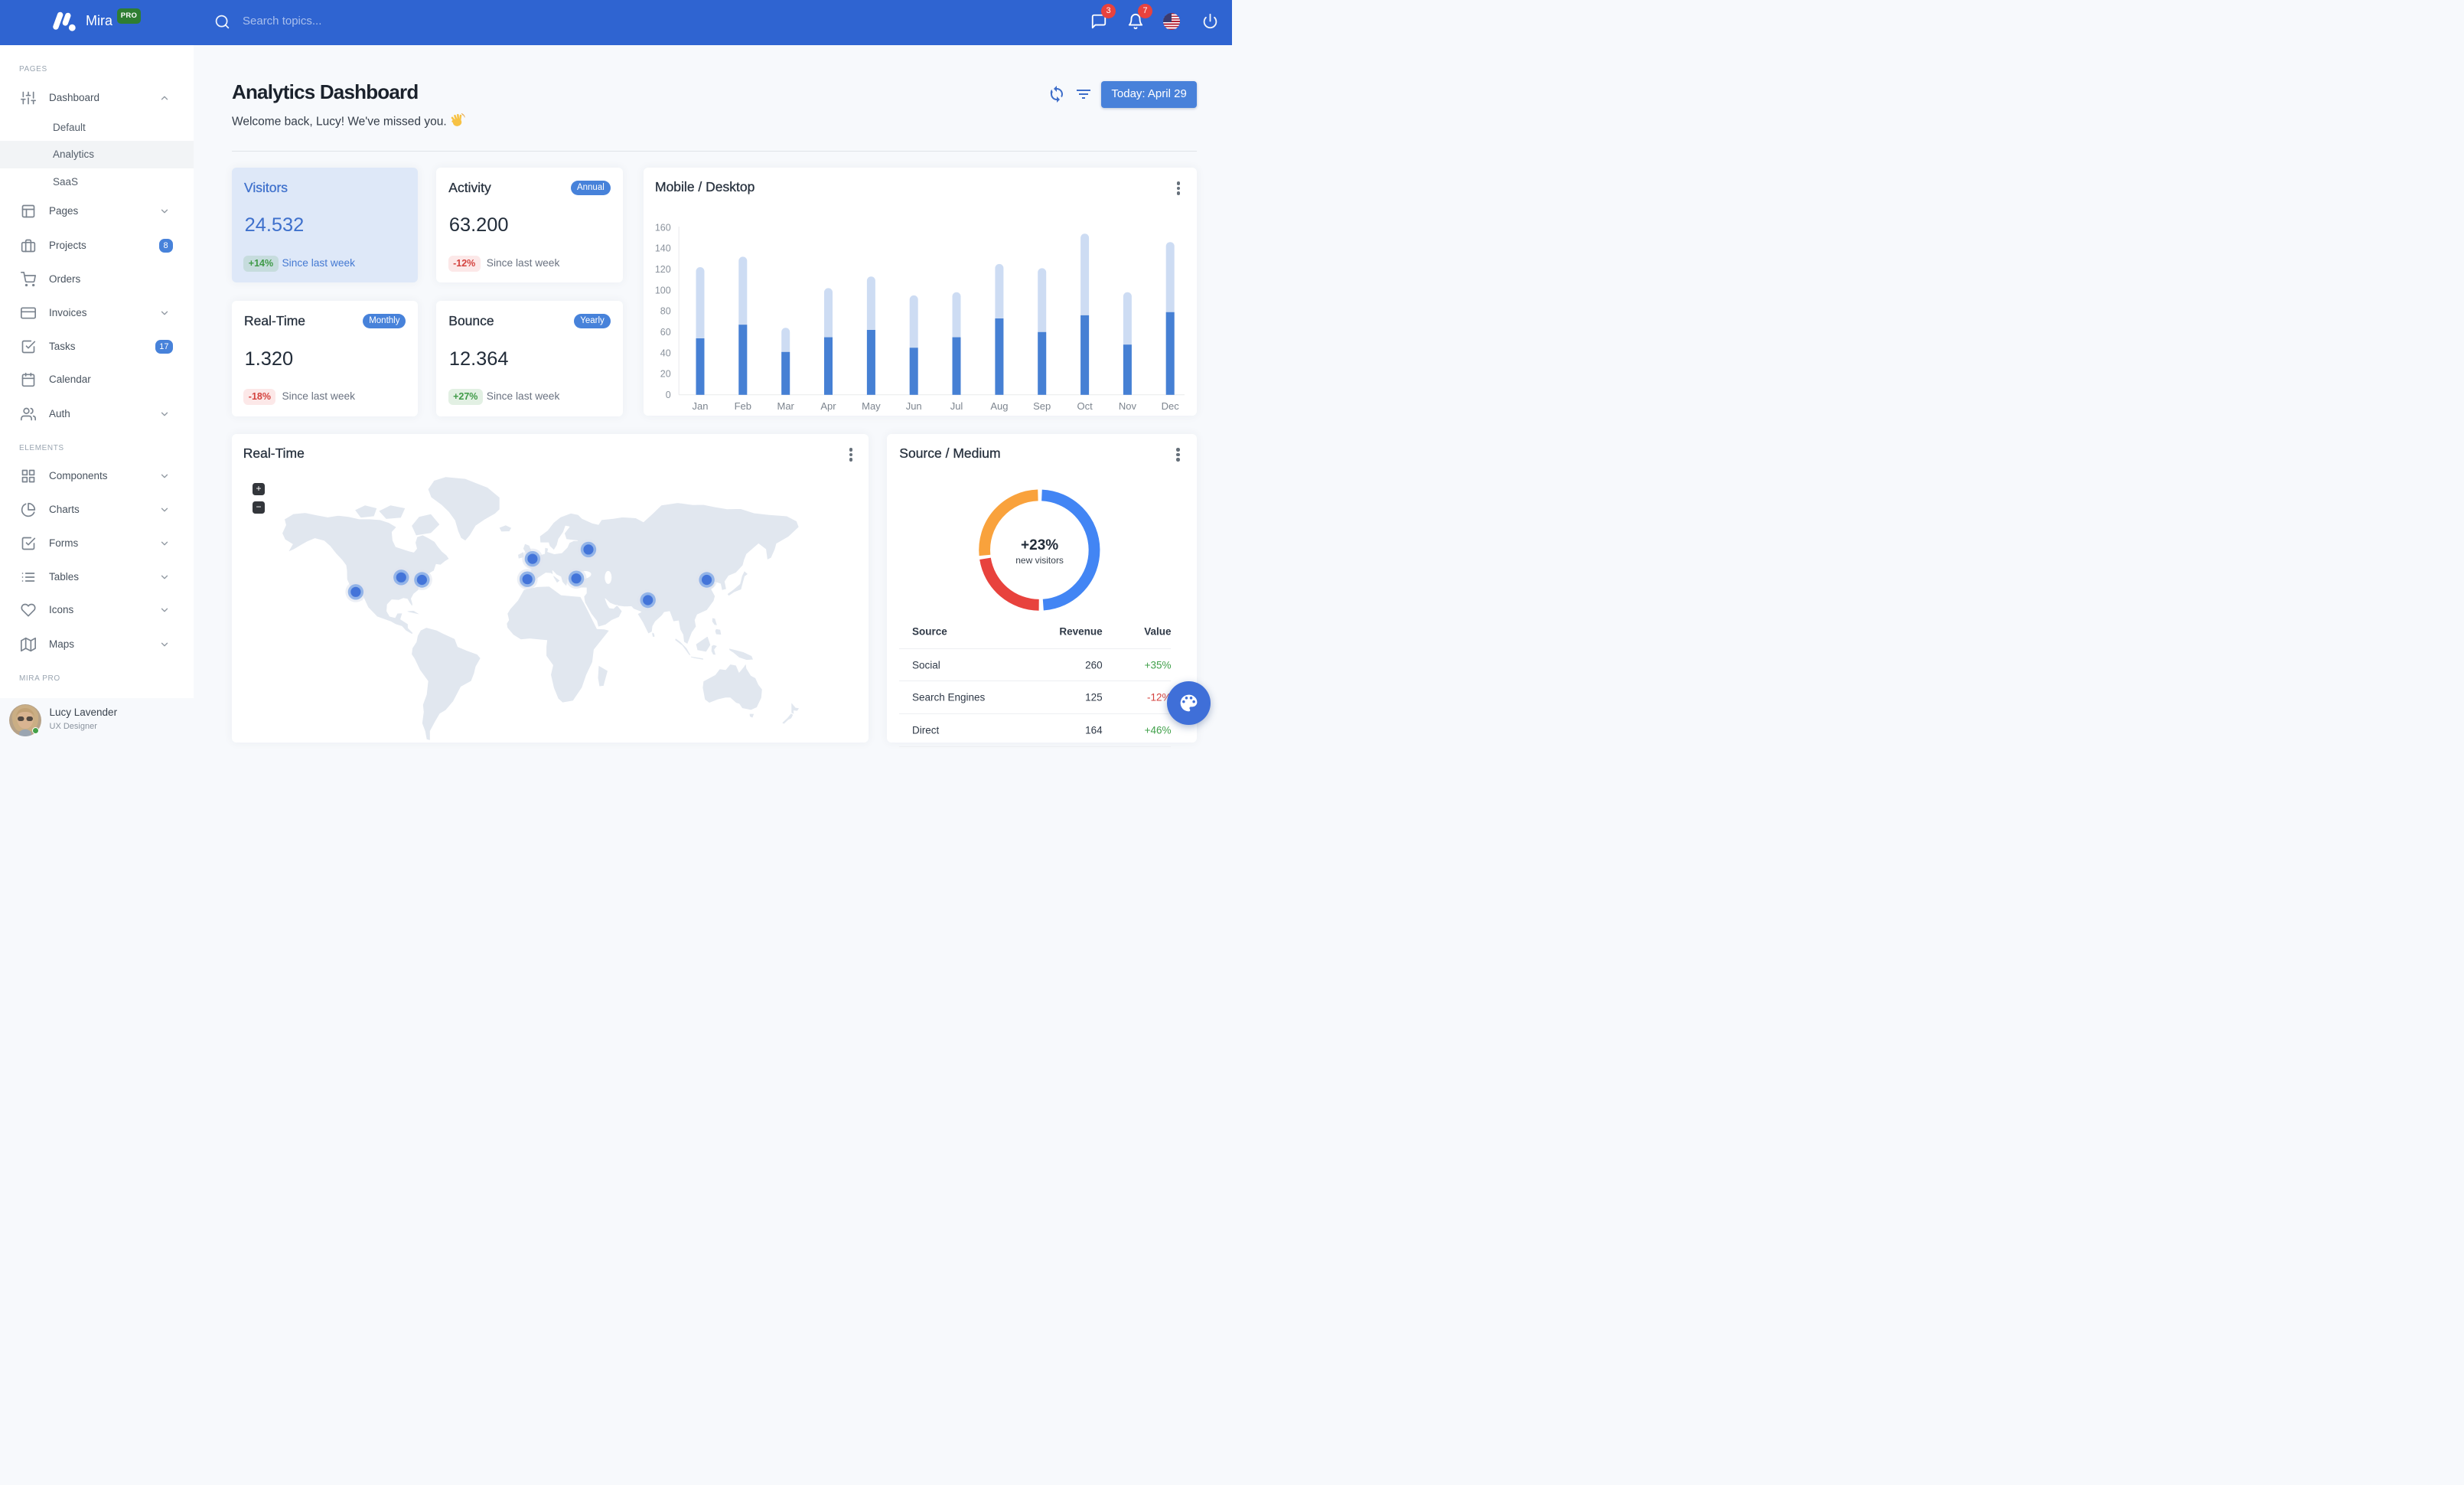  What do you see at coordinates (665, 353) in the screenshot?
I see `svg-text: 40` at bounding box center [665, 353].